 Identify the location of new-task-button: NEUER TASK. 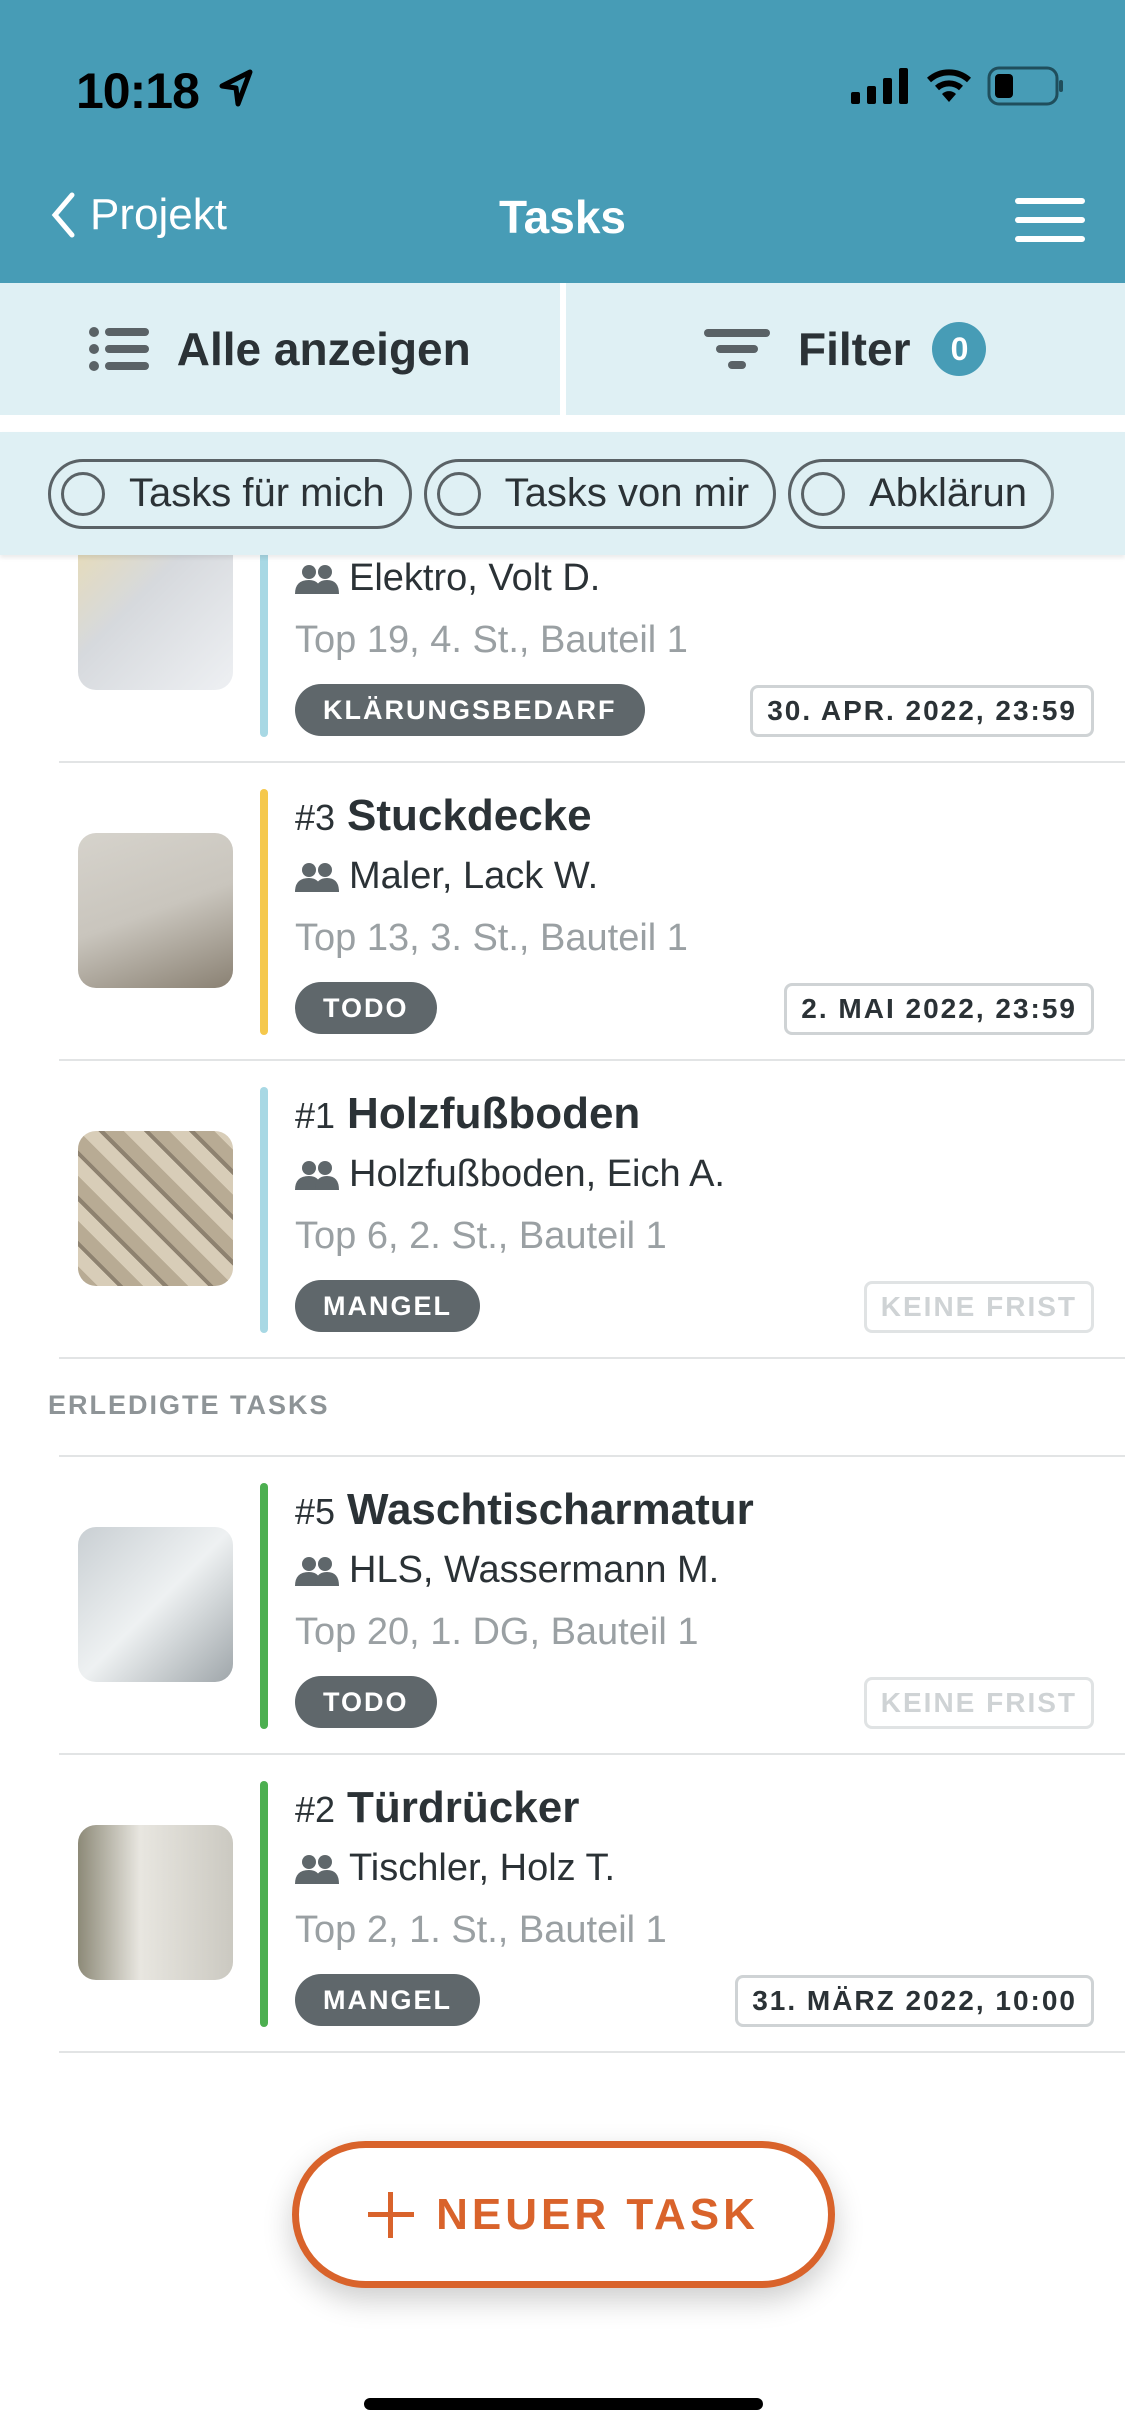
(563, 2214).